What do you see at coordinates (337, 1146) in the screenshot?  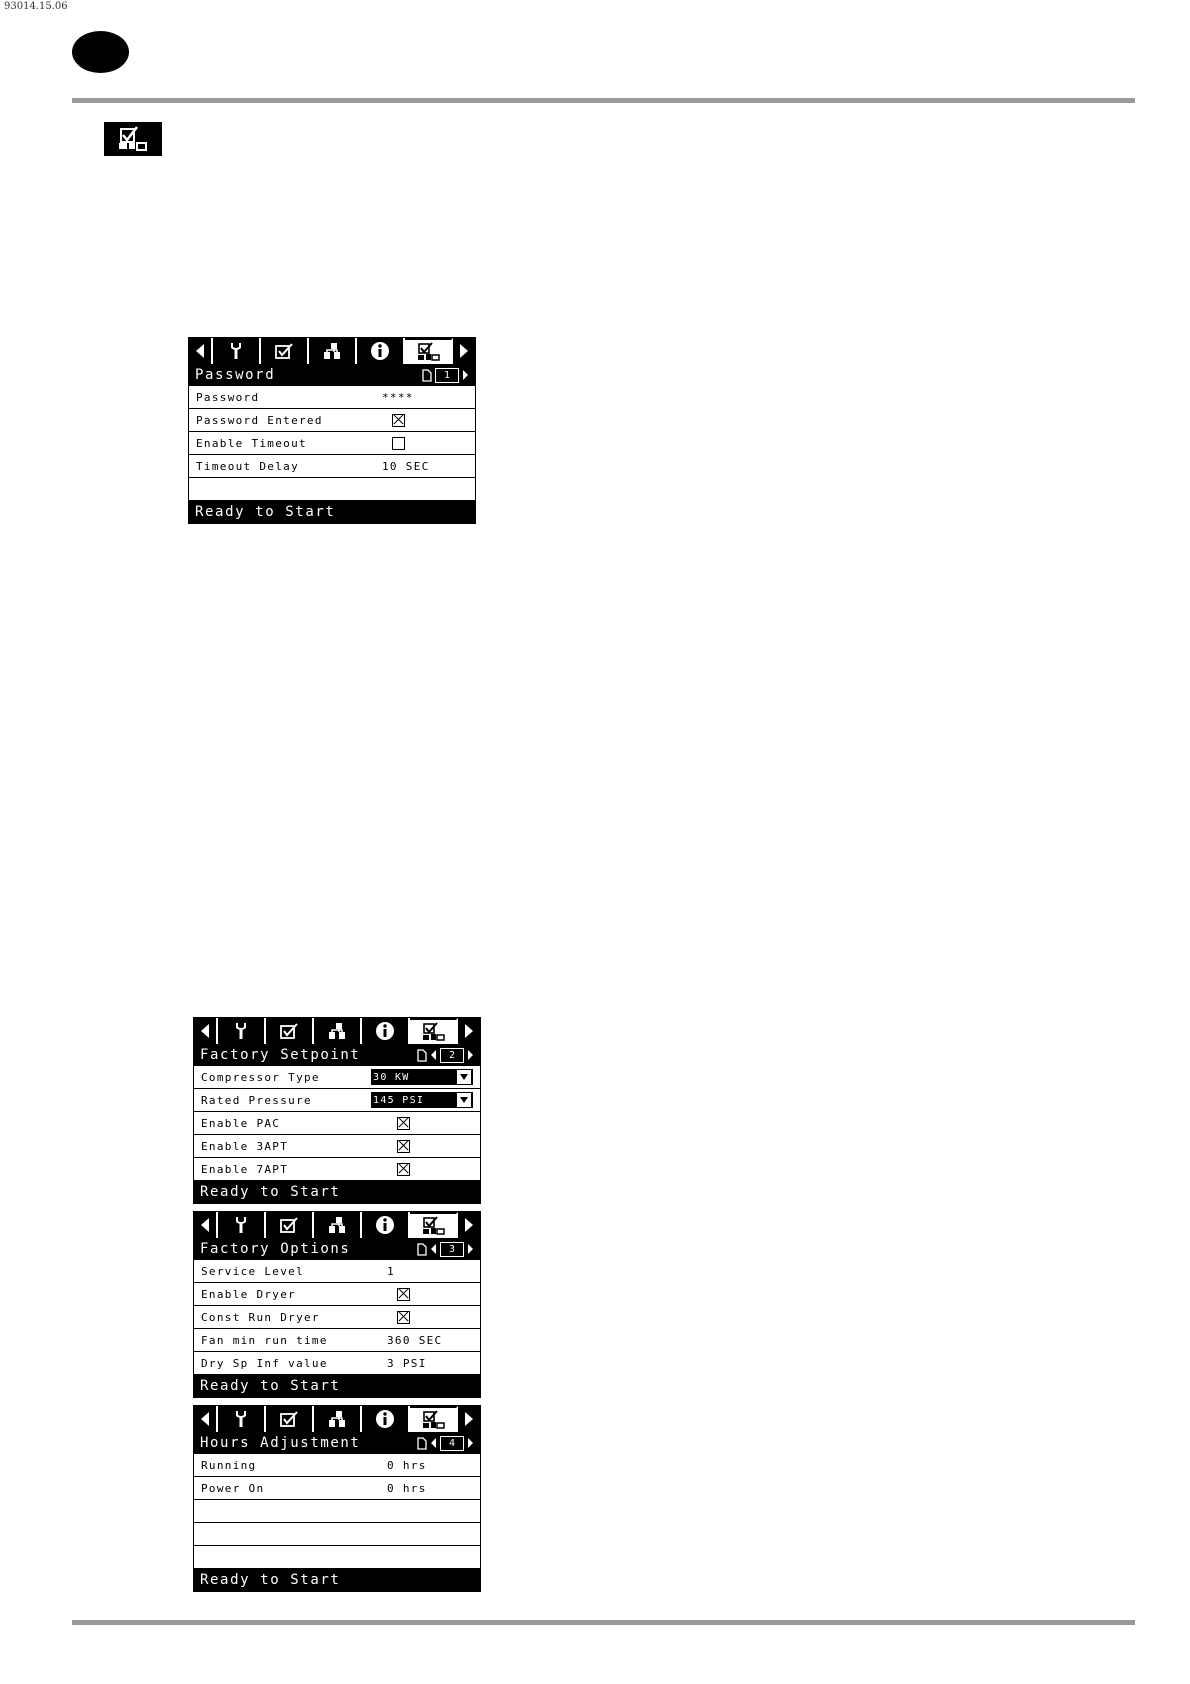 I see `setting-row: Enable 3APT` at bounding box center [337, 1146].